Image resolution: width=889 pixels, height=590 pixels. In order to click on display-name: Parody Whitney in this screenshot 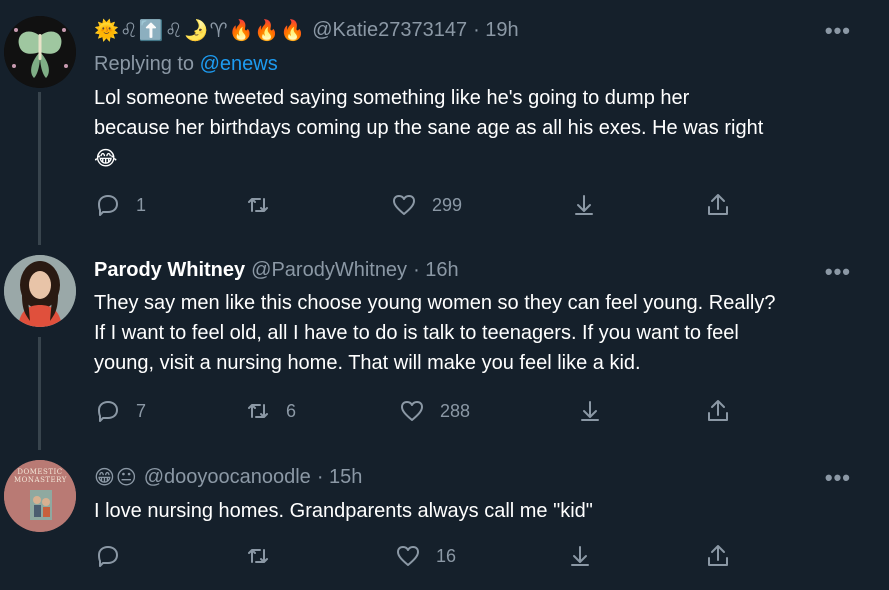, I will do `click(169, 270)`.